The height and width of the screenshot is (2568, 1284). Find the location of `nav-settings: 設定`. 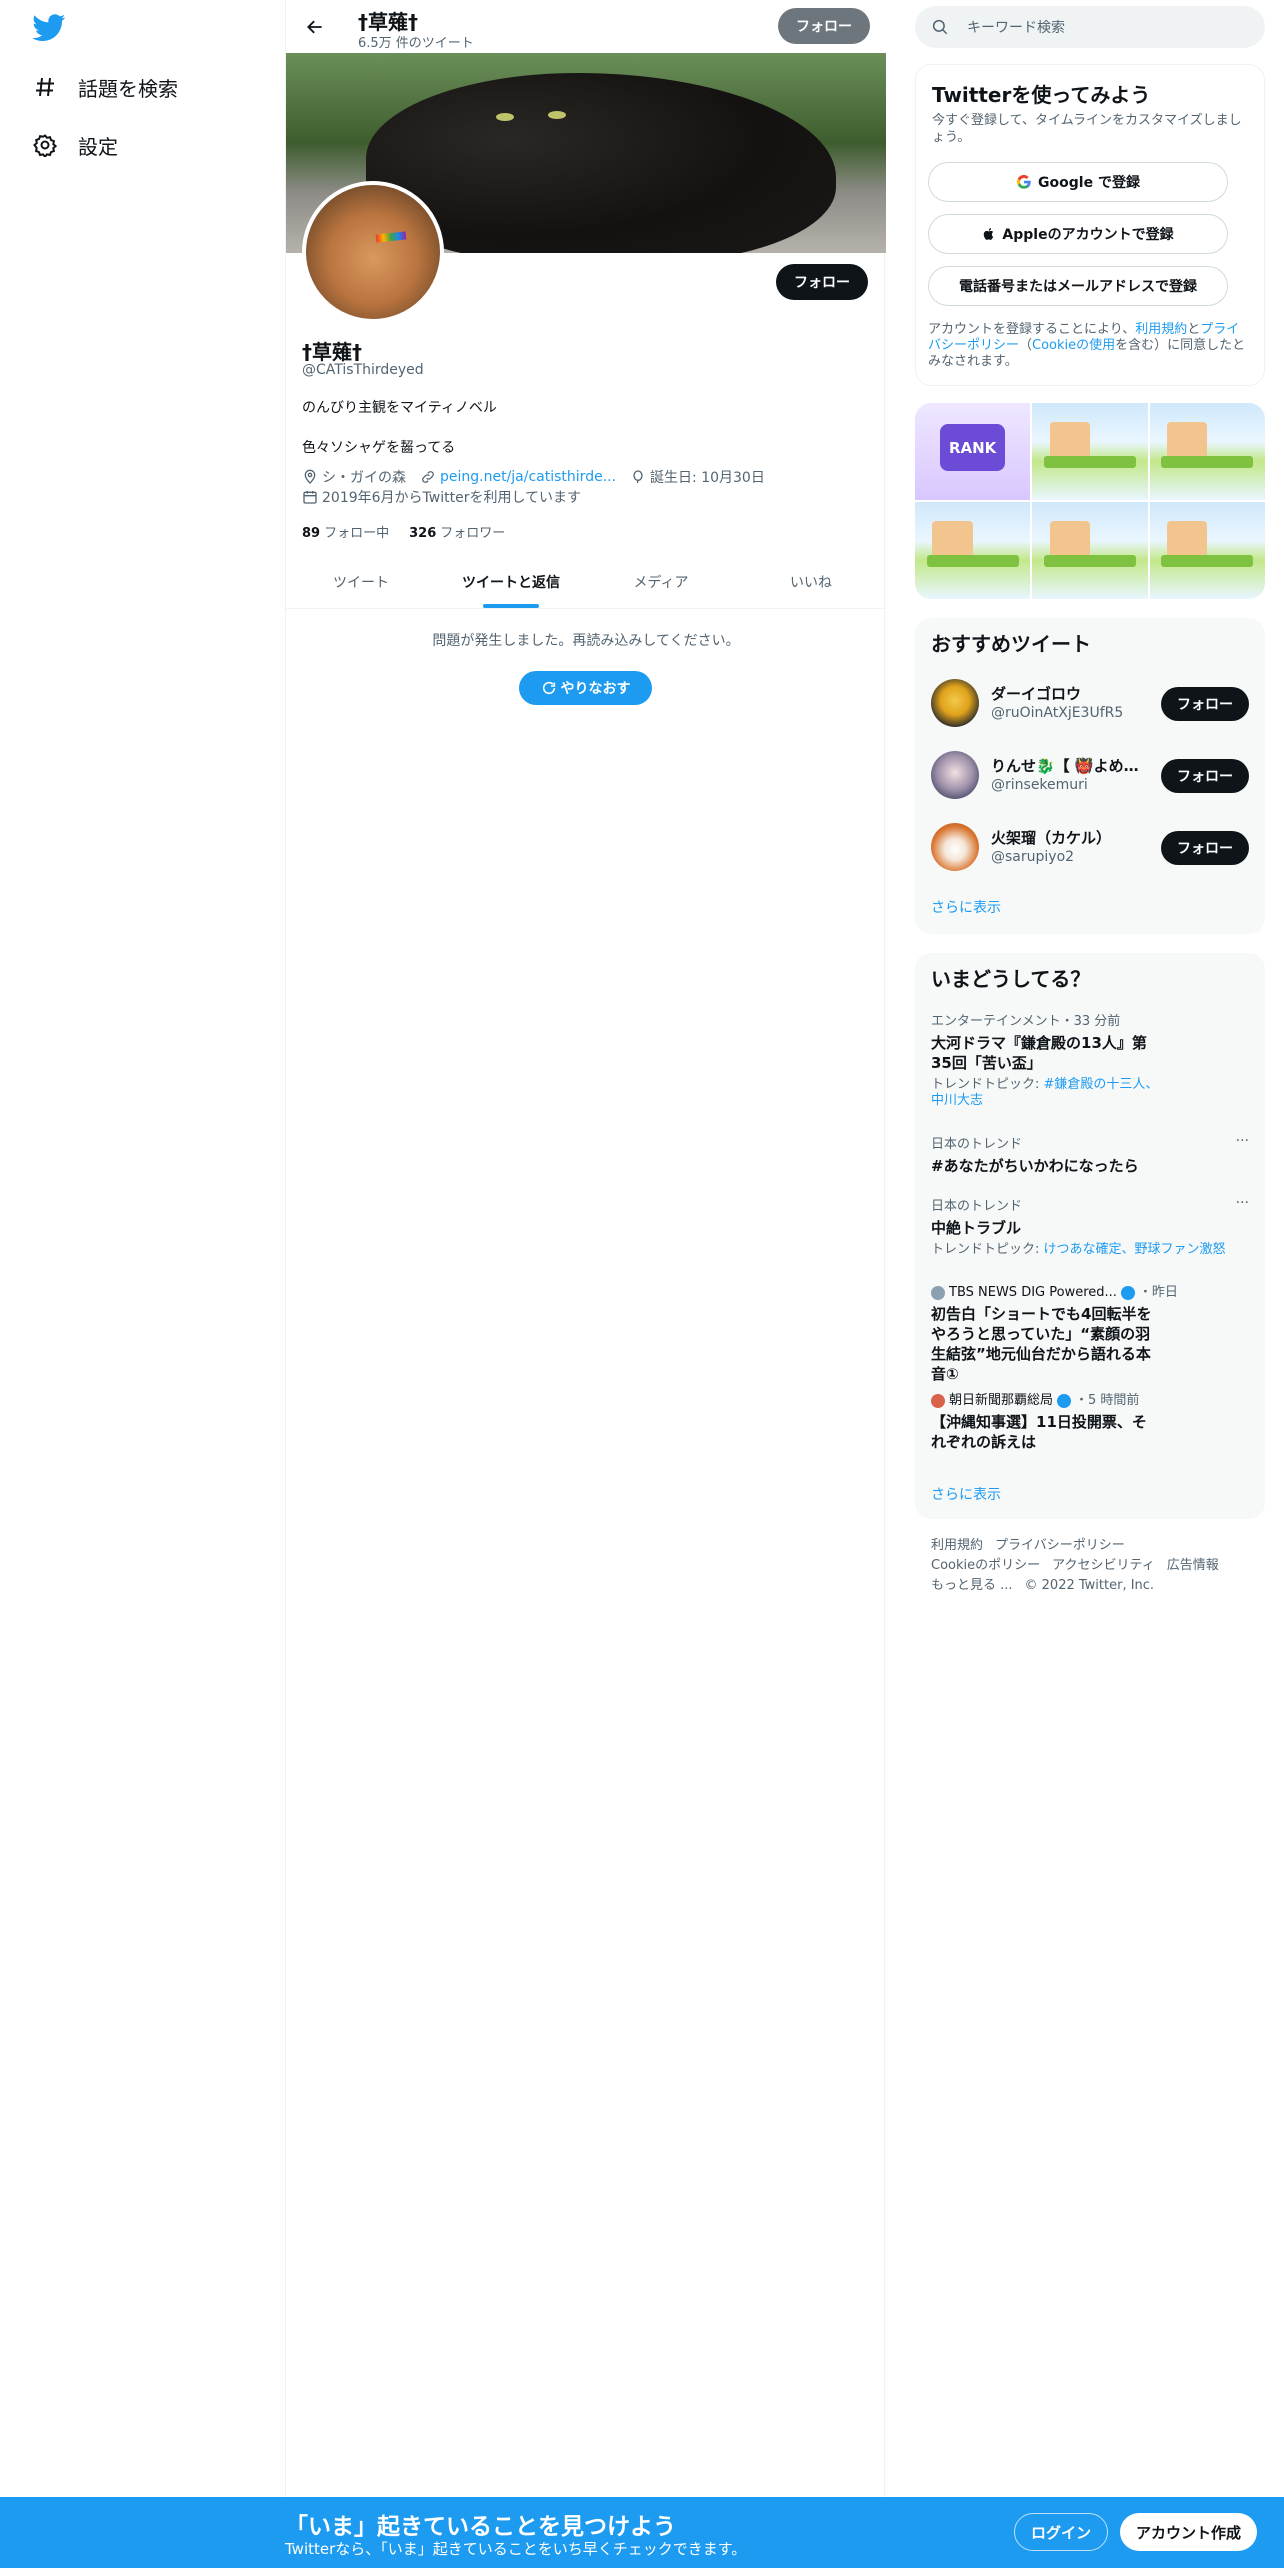

nav-settings: 設定 is located at coordinates (75, 145).